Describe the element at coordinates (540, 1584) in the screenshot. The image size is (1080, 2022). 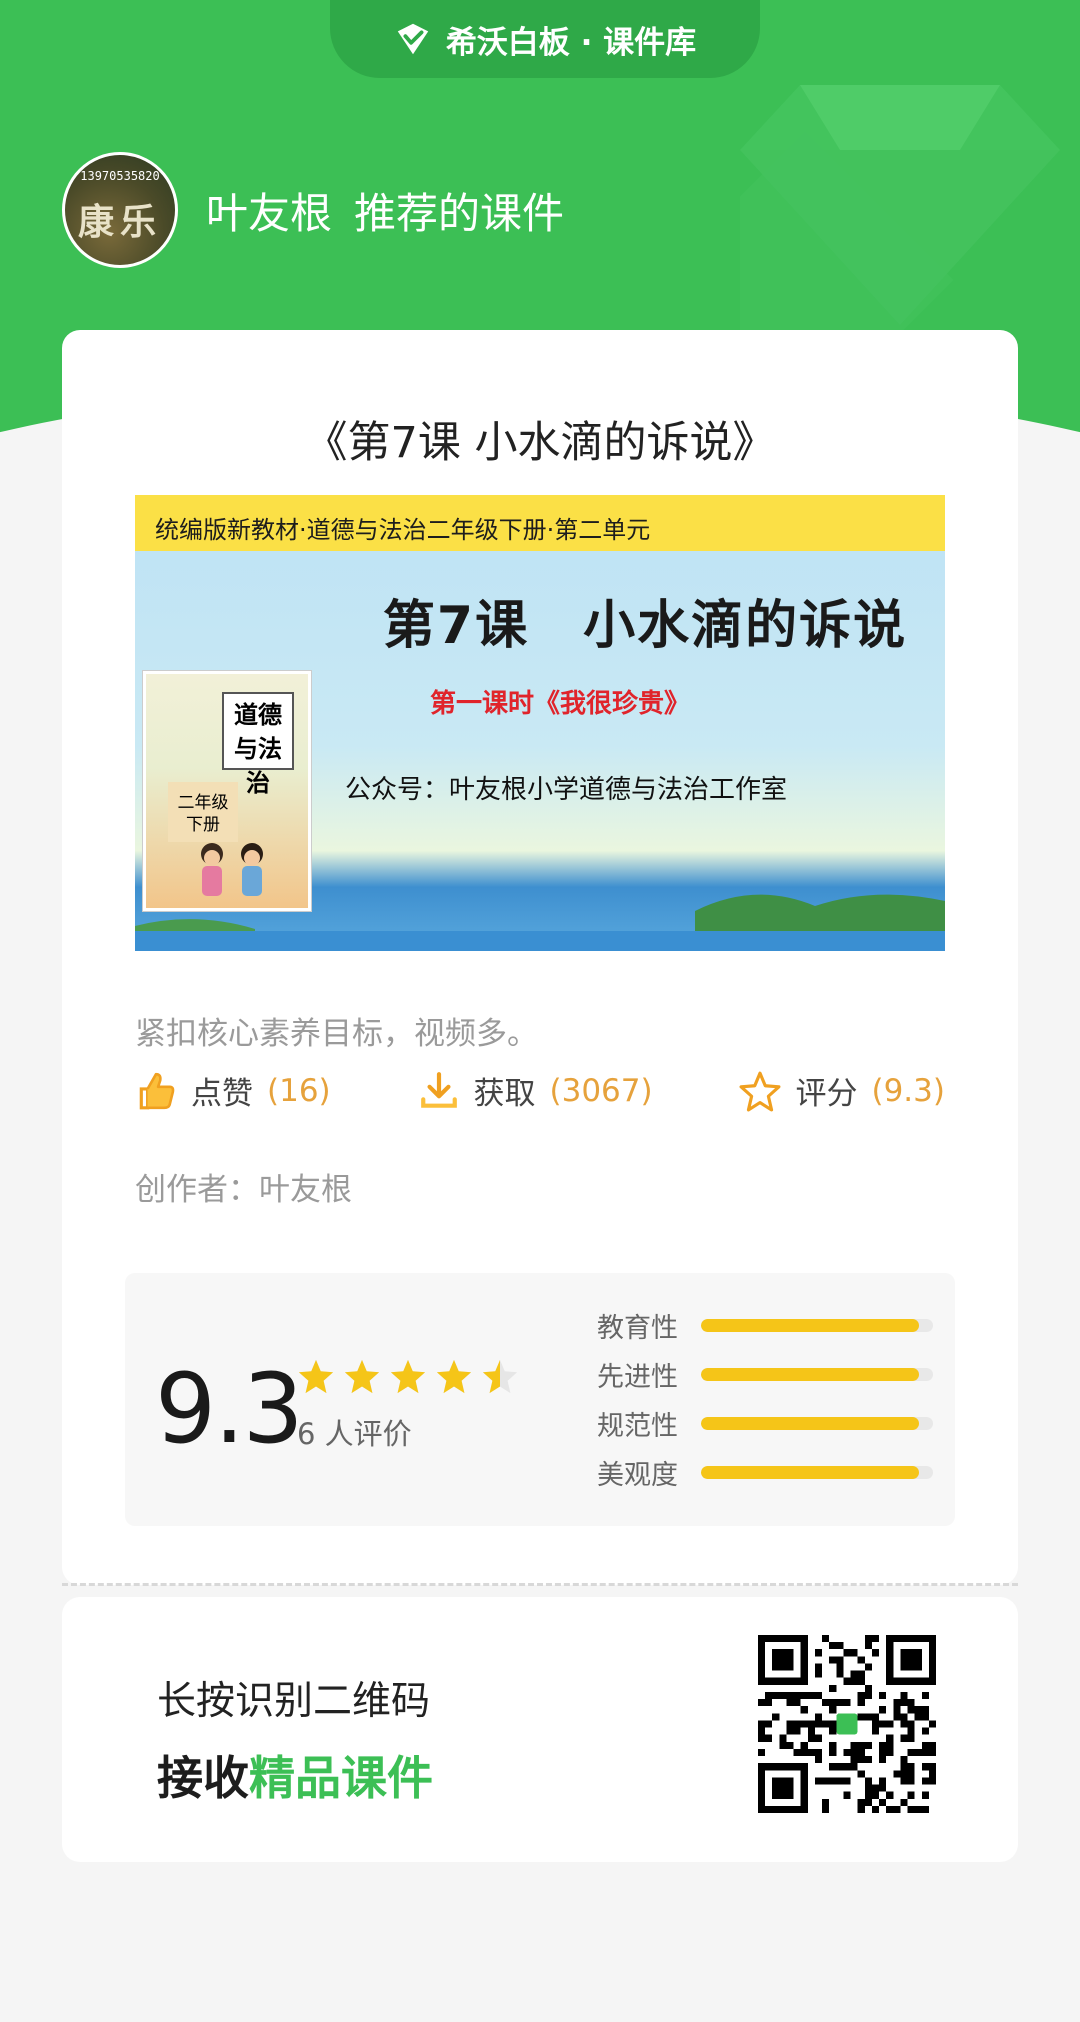
I see `dashed-divider` at that location.